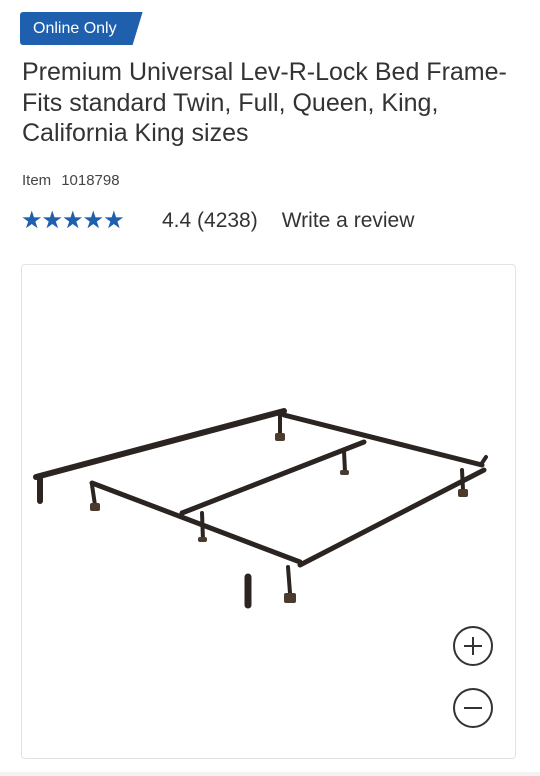 The width and height of the screenshot is (540, 776). I want to click on zoom-in-button, so click(473, 646).